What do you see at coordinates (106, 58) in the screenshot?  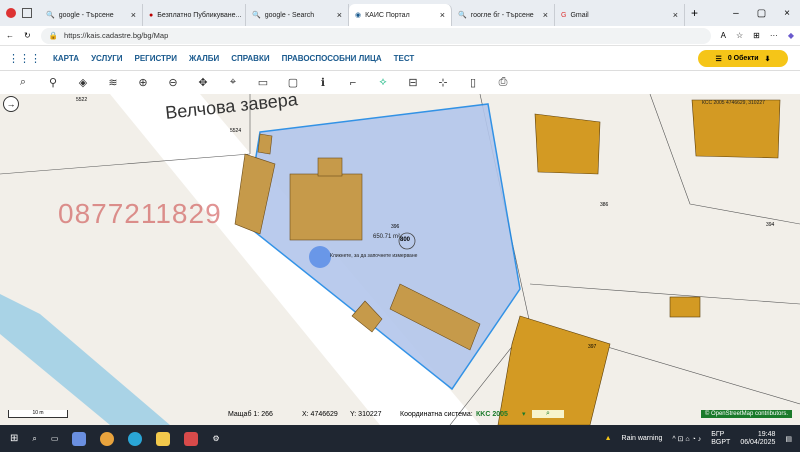 I see `menu-services: УСЛУГИ` at bounding box center [106, 58].